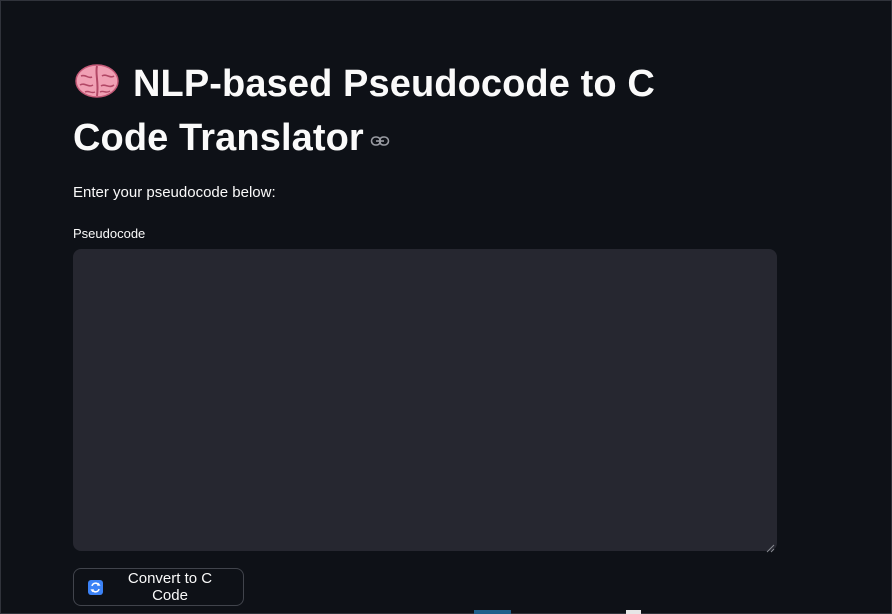 The height and width of the screenshot is (614, 892). I want to click on convert-button: Convert to C Code, so click(158, 587).